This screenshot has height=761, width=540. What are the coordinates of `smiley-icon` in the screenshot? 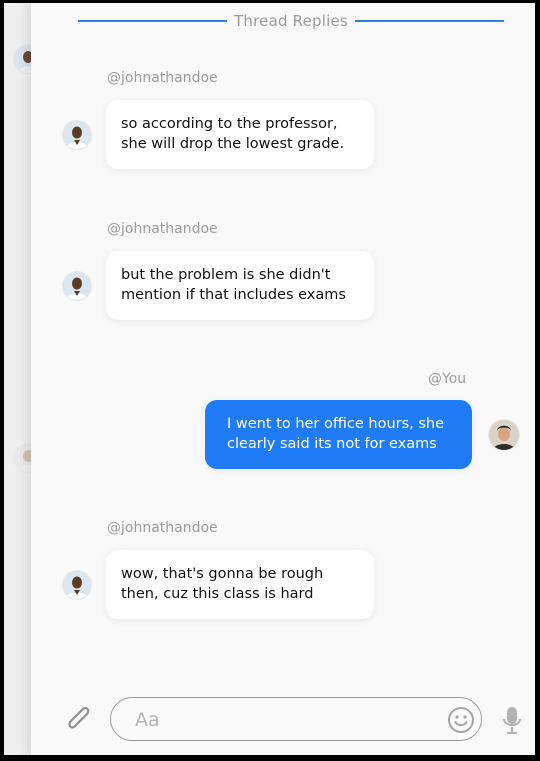 It's located at (461, 720).